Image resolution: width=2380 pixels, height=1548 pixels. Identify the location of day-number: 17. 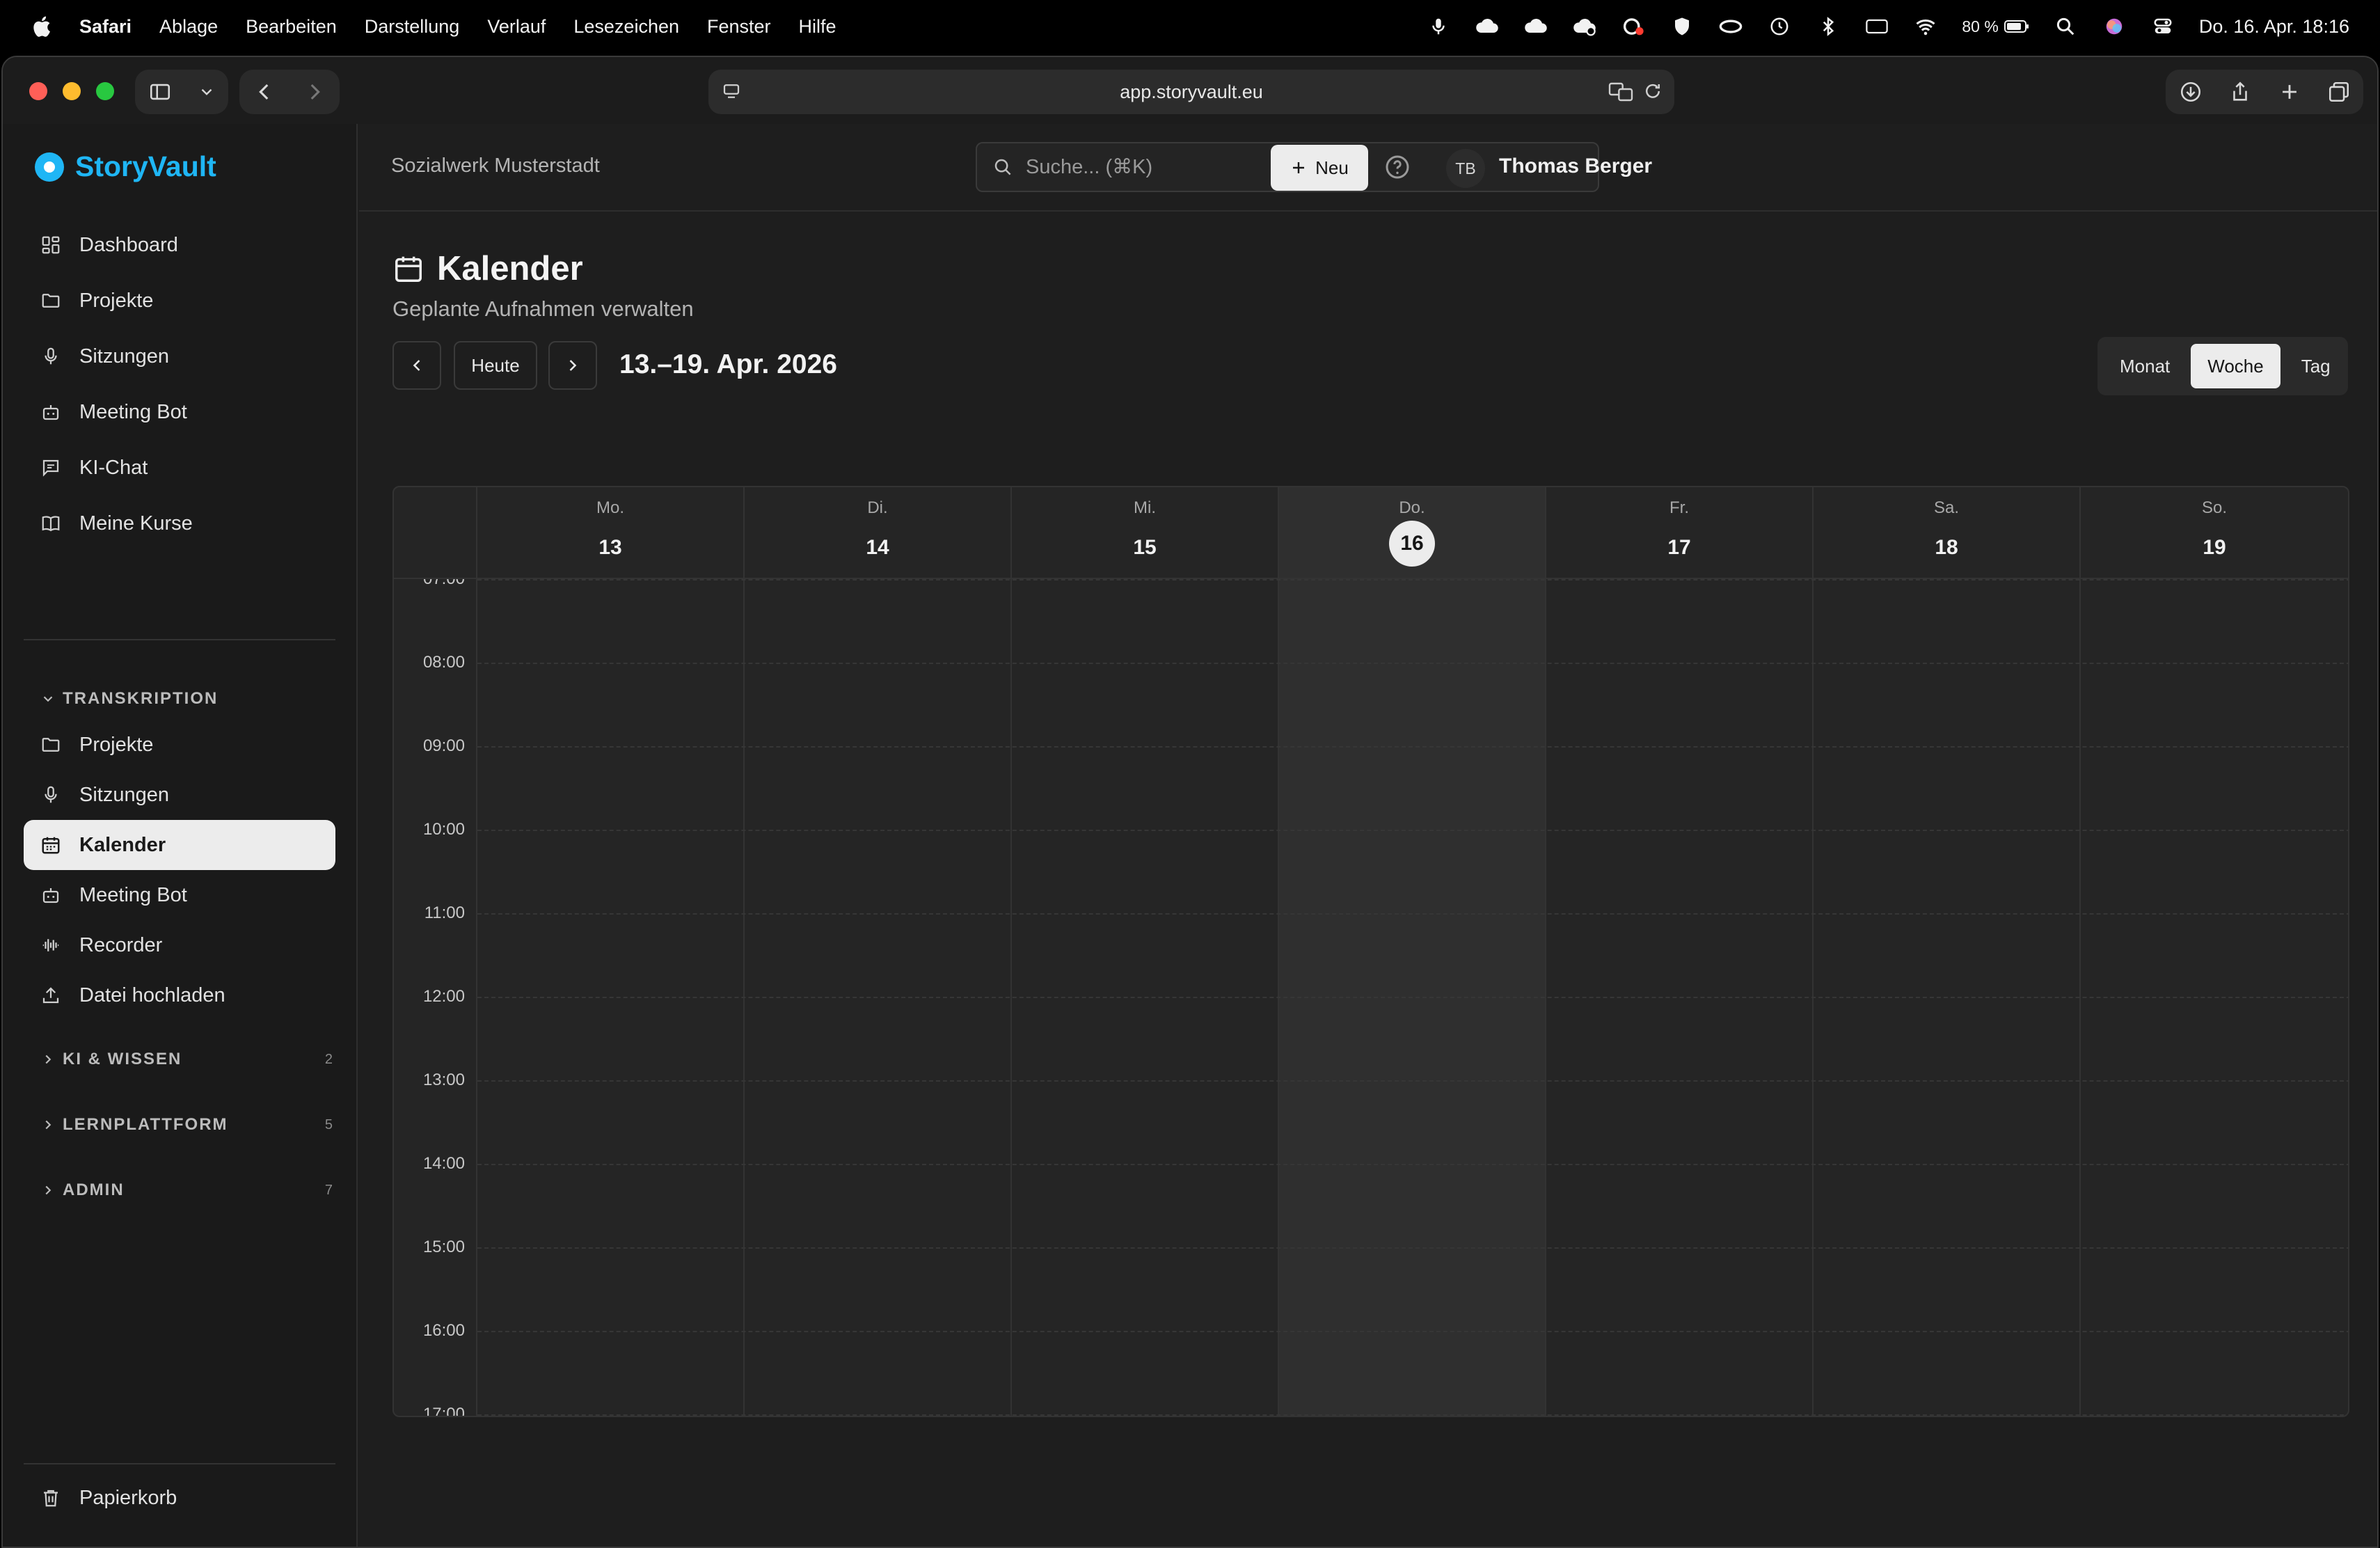
(1679, 547).